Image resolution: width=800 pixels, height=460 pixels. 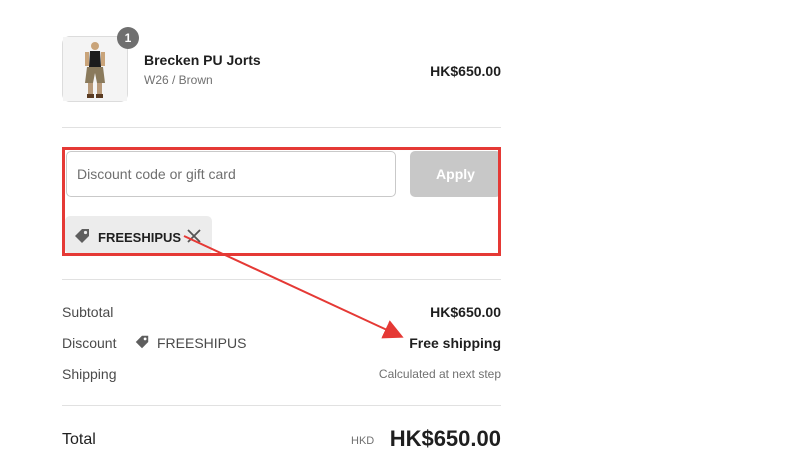 I want to click on product-name: Brecken PU Jorts, so click(x=202, y=60).